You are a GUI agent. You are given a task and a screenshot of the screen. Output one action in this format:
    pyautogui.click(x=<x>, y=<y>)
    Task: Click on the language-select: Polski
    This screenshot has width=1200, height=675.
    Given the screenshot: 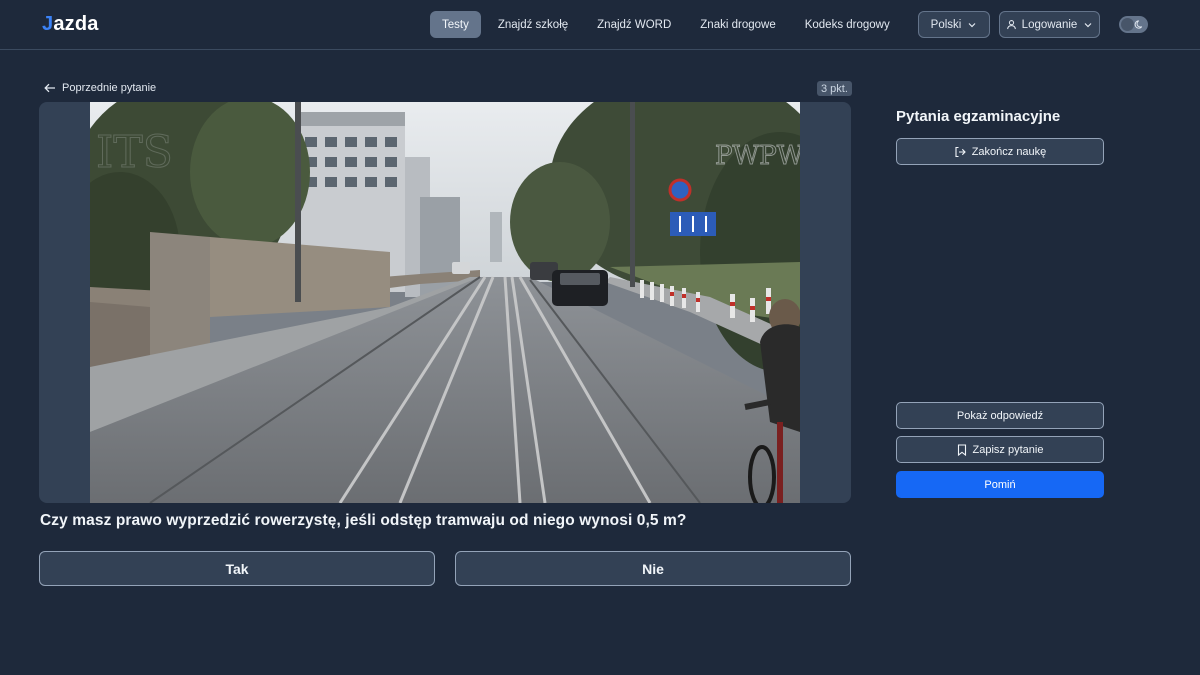 What is the action you would take?
    pyautogui.click(x=954, y=24)
    